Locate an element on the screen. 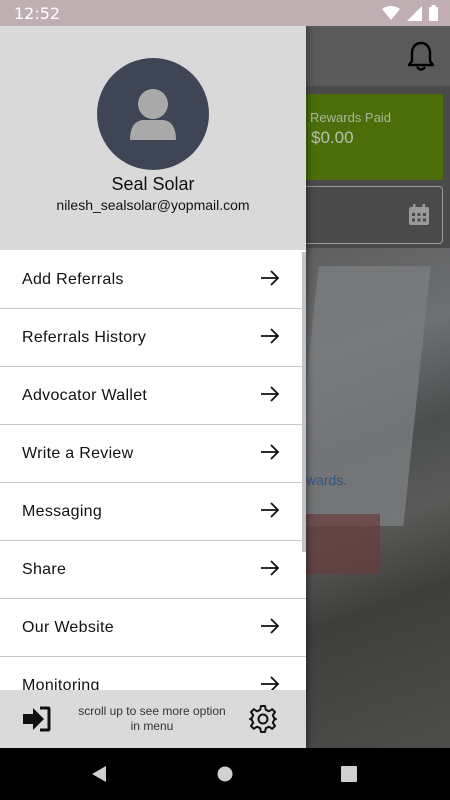  user-silhouette-icon is located at coordinates (153, 114).